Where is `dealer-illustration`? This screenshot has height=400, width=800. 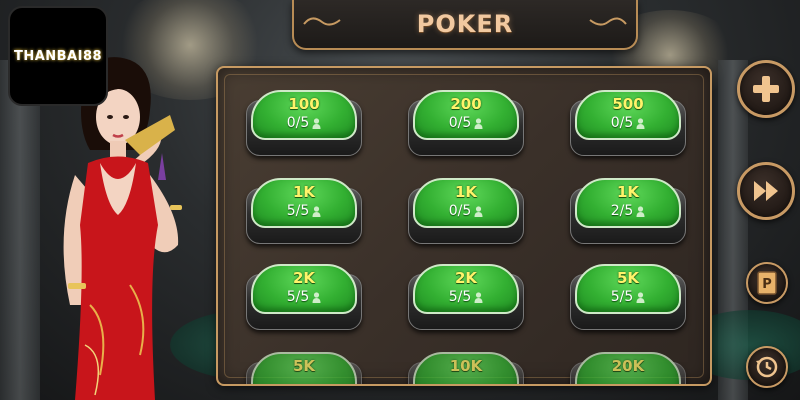 dealer-illustration is located at coordinates (122, 228).